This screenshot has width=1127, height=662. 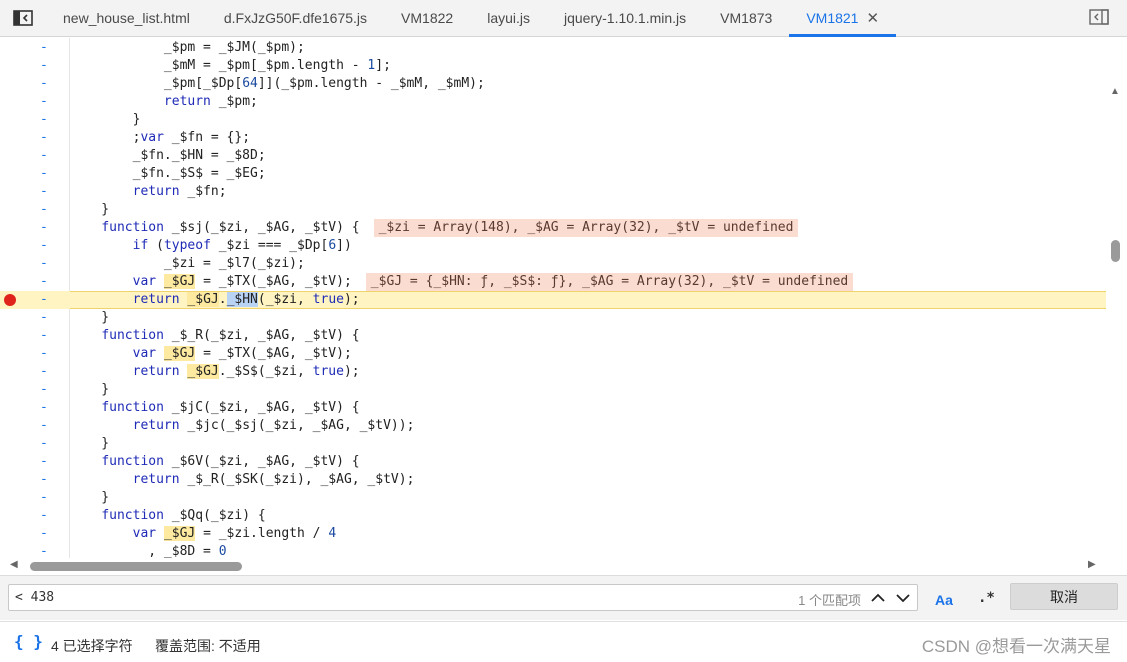 What do you see at coordinates (625, 18) in the screenshot?
I see `tab-jquery: jquery-1.10.1.min.js` at bounding box center [625, 18].